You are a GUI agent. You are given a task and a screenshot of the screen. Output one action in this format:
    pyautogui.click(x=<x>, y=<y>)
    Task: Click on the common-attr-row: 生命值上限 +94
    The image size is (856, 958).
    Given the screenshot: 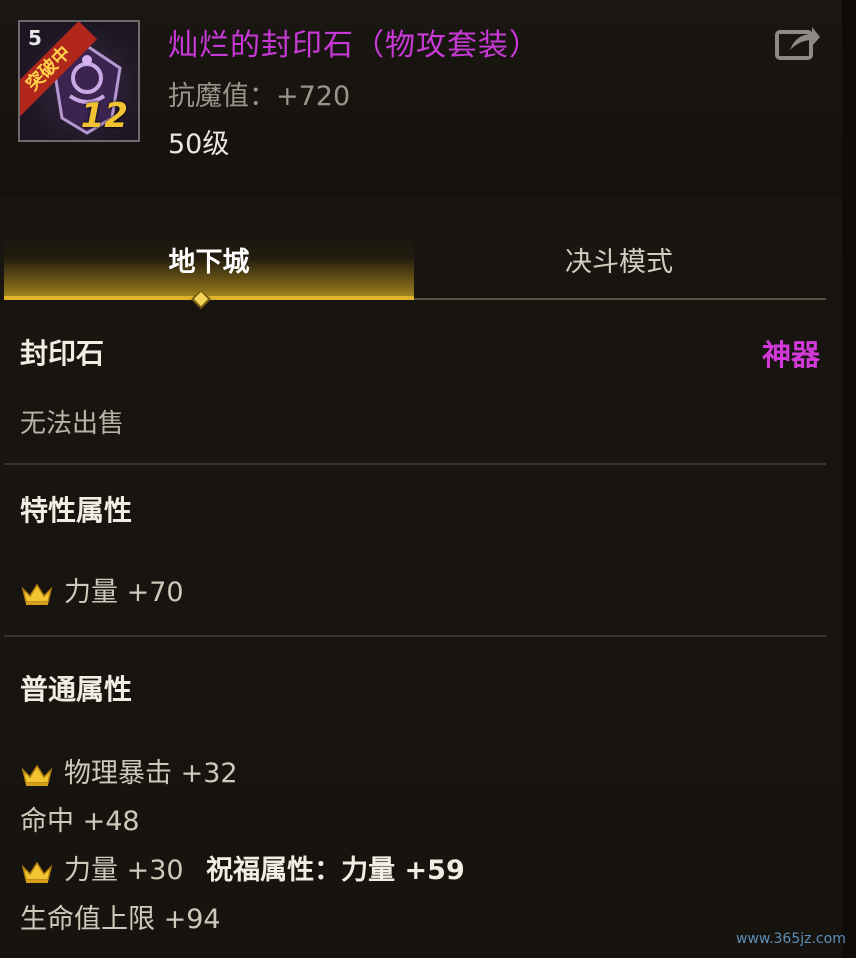 What is the action you would take?
    pyautogui.click(x=120, y=916)
    